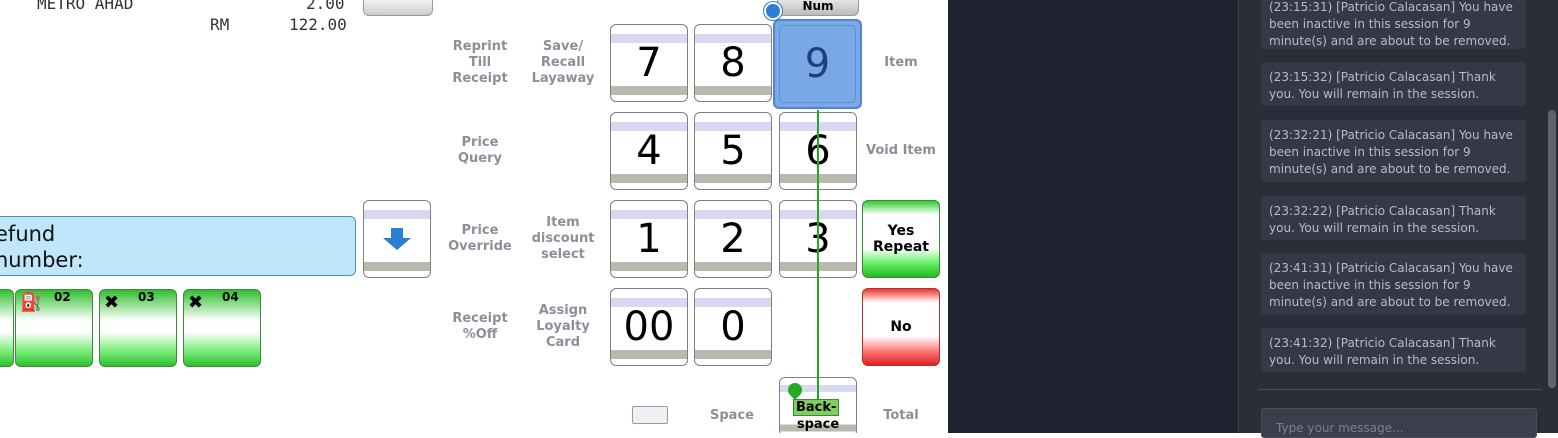  Describe the element at coordinates (398, 8) in the screenshot. I see `scroll-up-button` at that location.